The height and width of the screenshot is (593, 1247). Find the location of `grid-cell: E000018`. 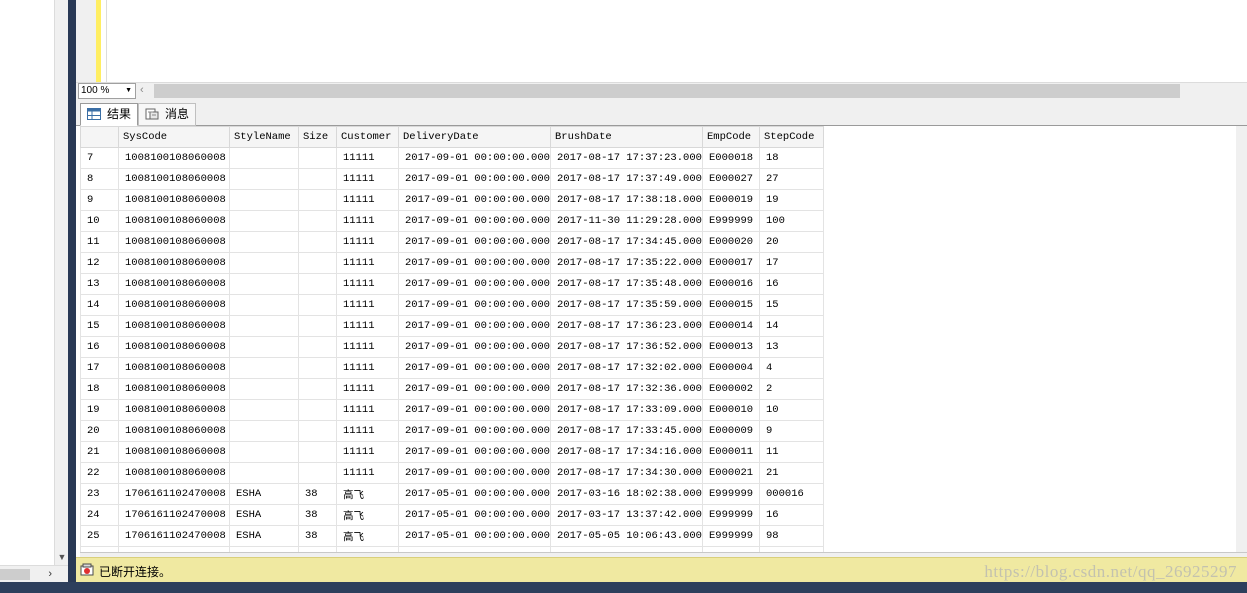

grid-cell: E000018 is located at coordinates (731, 158).